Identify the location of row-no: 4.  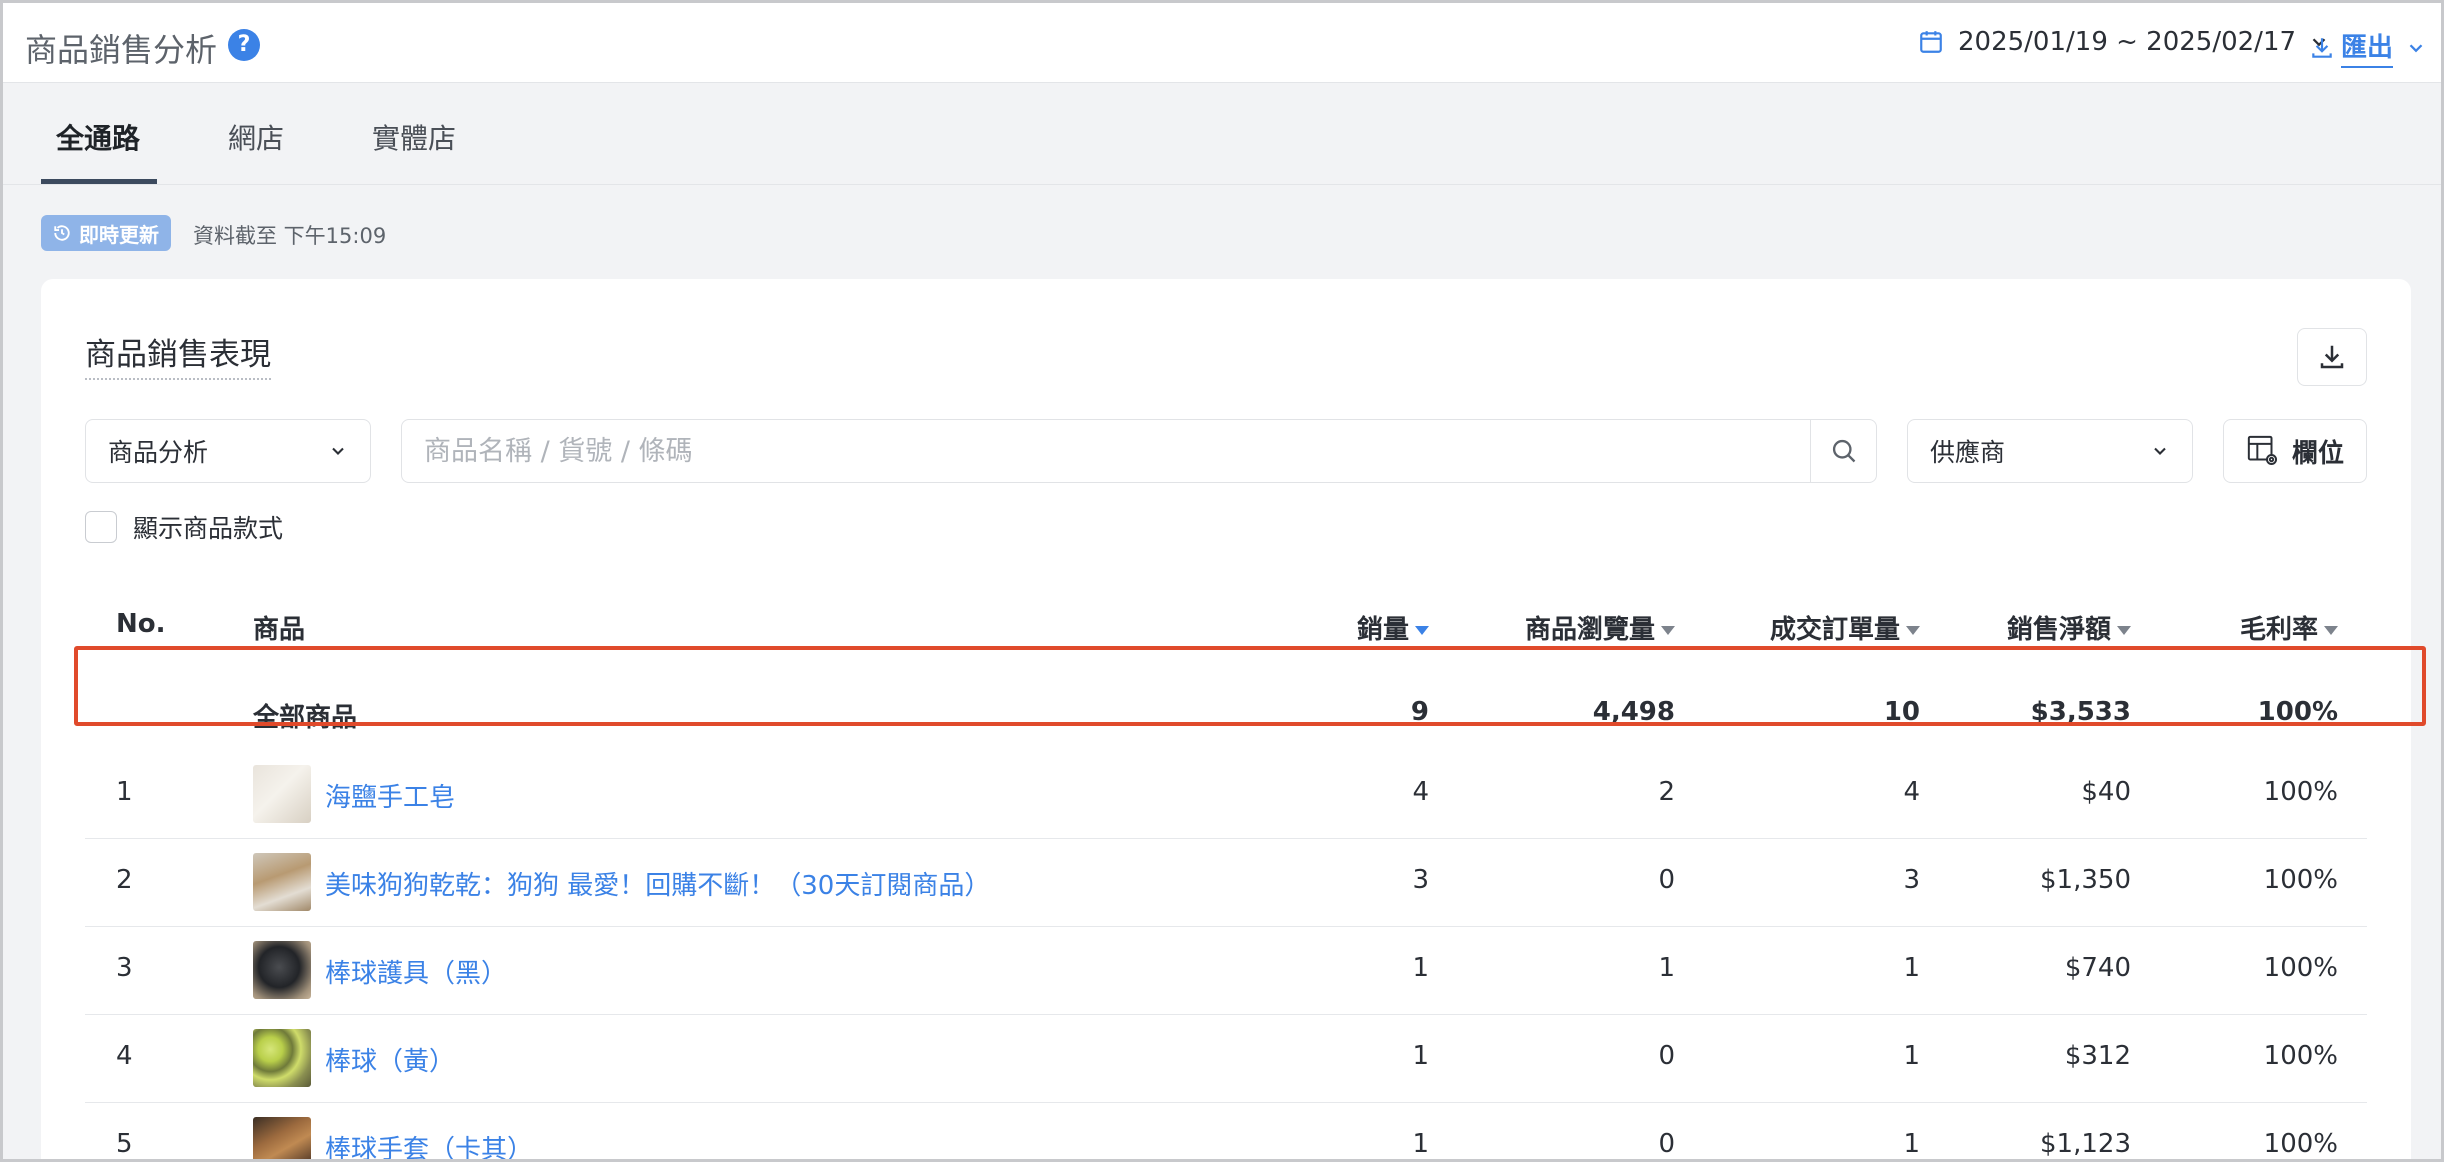
(124, 1056).